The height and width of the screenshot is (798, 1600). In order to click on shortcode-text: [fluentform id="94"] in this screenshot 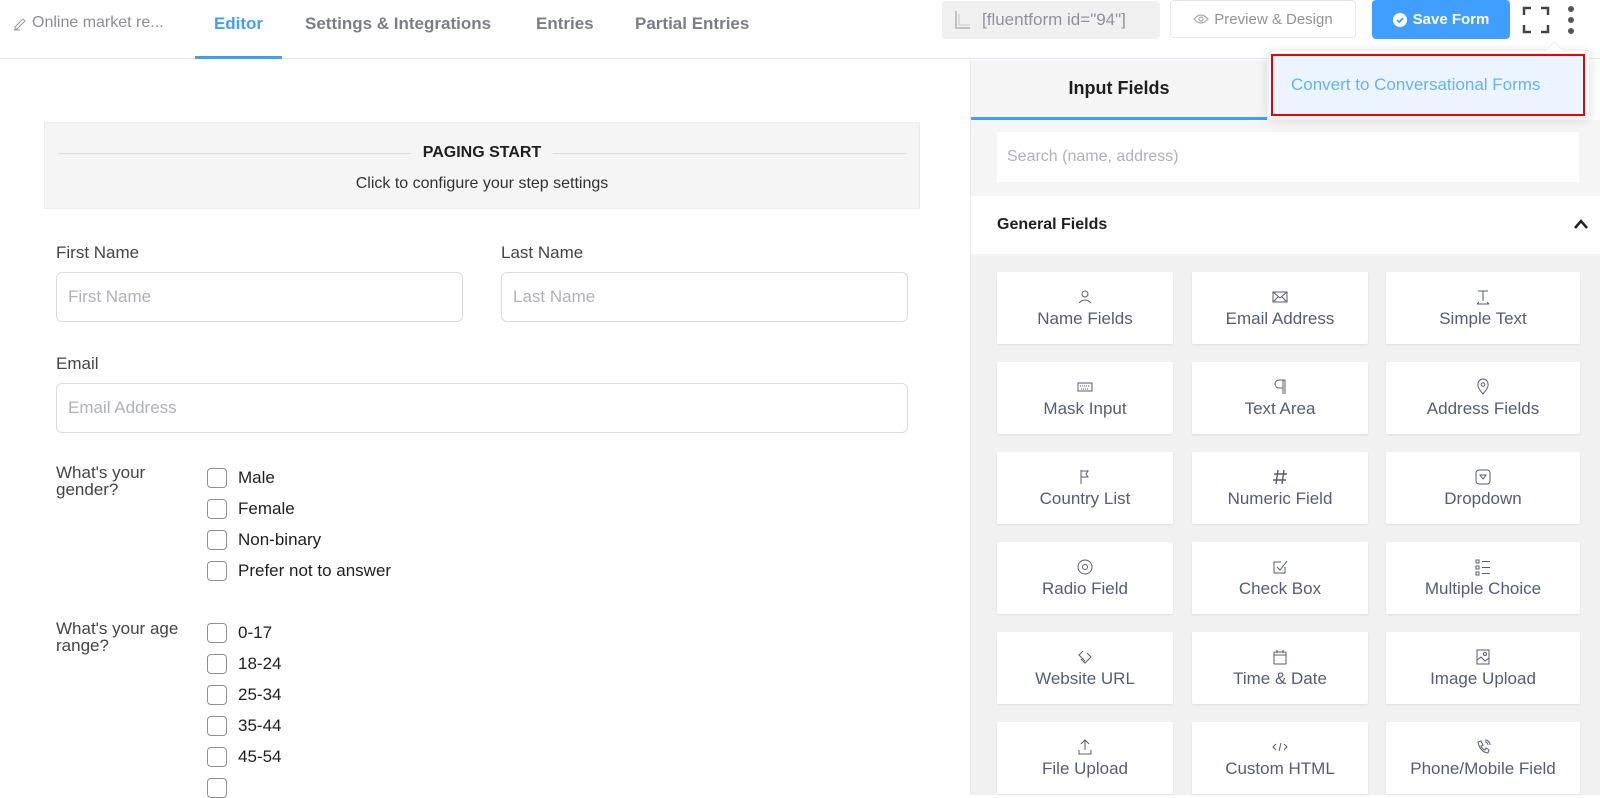, I will do `click(1054, 19)`.